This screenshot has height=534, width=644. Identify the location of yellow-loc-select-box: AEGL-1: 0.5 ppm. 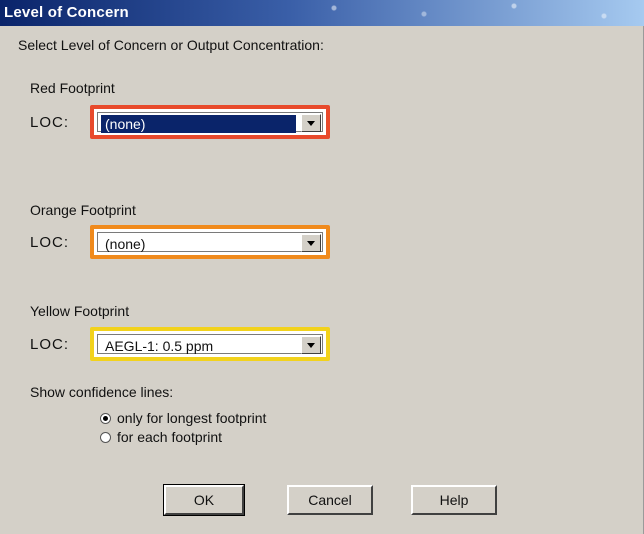
(210, 344).